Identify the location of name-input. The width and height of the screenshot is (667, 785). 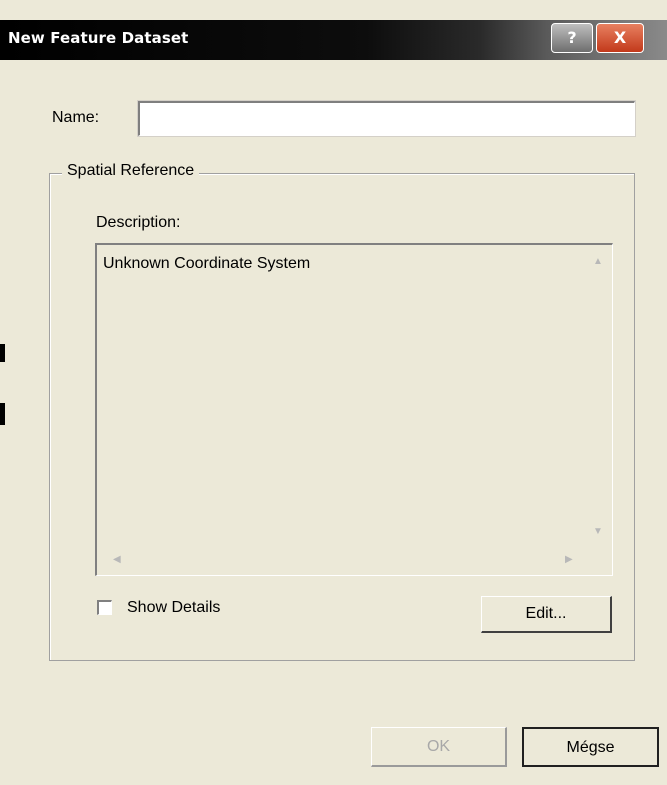
(386, 118).